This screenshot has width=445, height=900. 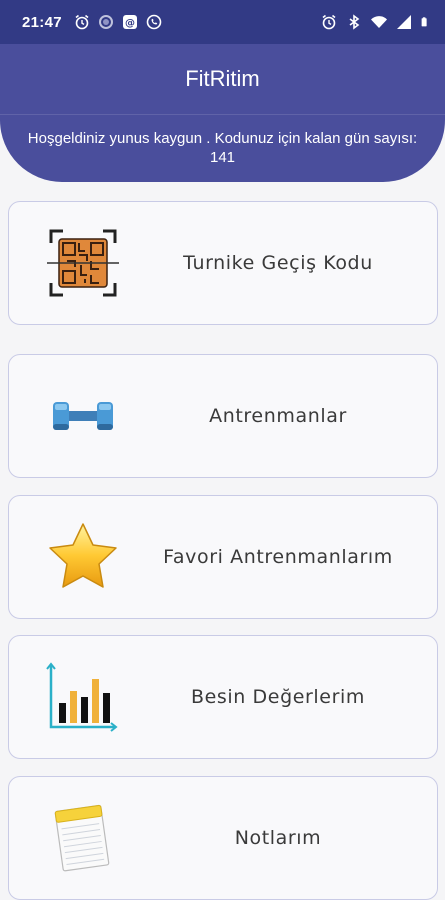 I want to click on menu-card-favorite-workouts: Favori Antrenmanlarım, so click(x=223, y=557).